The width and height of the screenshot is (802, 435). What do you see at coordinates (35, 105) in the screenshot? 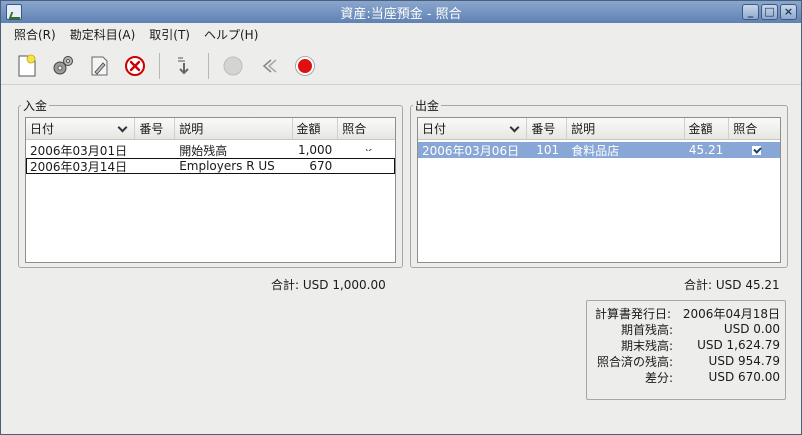
I see `deposits-label: 入金` at bounding box center [35, 105].